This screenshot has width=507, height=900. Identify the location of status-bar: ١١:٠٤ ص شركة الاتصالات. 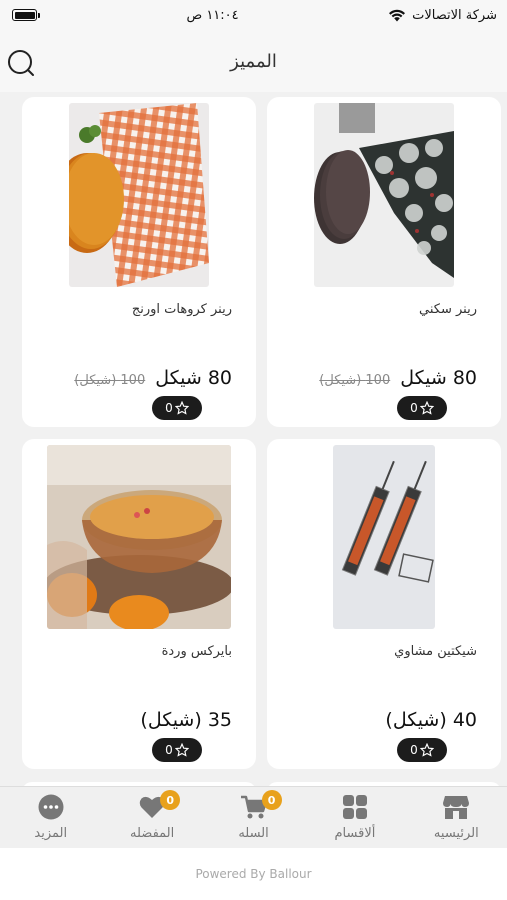
(253, 15).